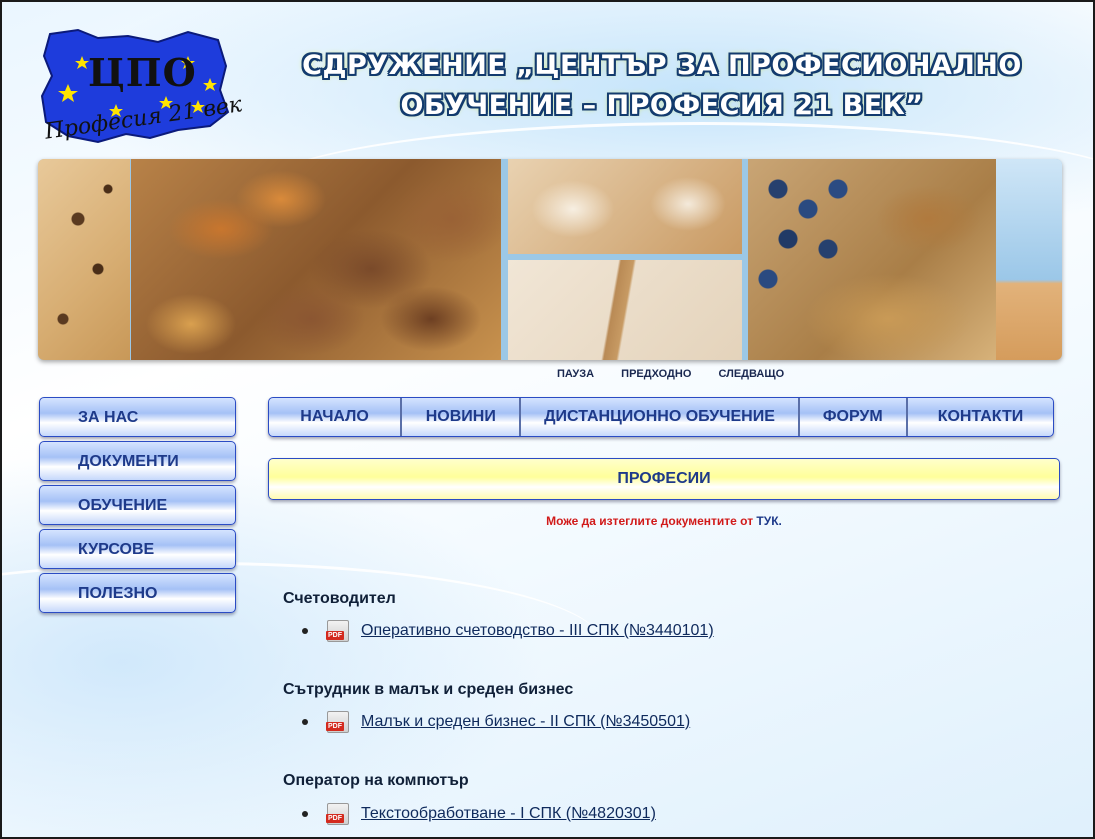 Image resolution: width=1095 pixels, height=839 pixels. What do you see at coordinates (662, 65) in the screenshot?
I see `site-title-line1: СДРУЖЕНИЕ „ЦЕНТЪР ЗА ПРОФЕСИОНАЛНО` at bounding box center [662, 65].